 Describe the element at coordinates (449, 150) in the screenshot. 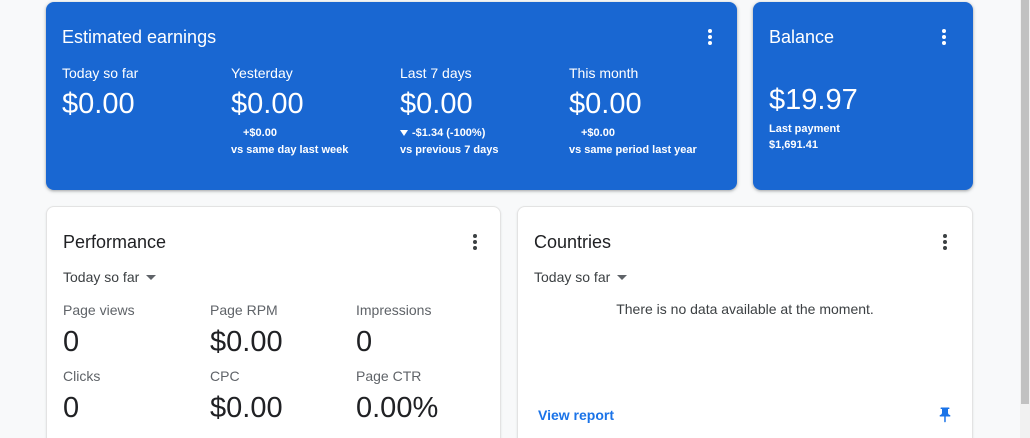

I see `earnings-comparison: vs previous 7 days` at that location.